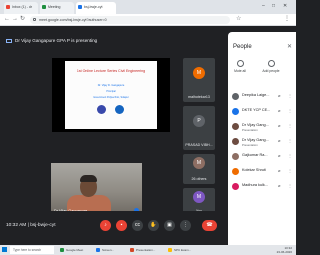  What do you see at coordinates (263, 157) in the screenshot?
I see `participant-row: Gajkumar Ra... ⌀ ⋮` at bounding box center [263, 157].